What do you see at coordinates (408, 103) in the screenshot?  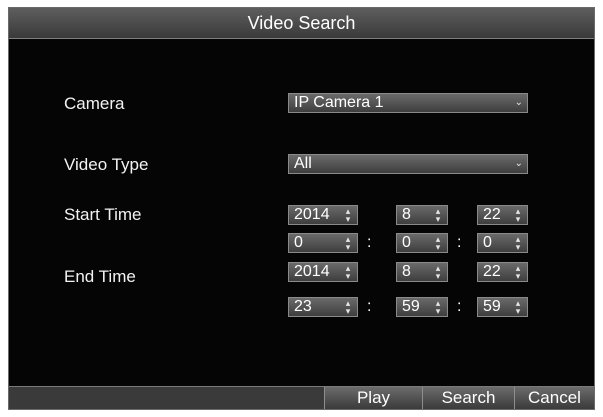 I see `camera-select: IP Camera 1 ⌄` at bounding box center [408, 103].